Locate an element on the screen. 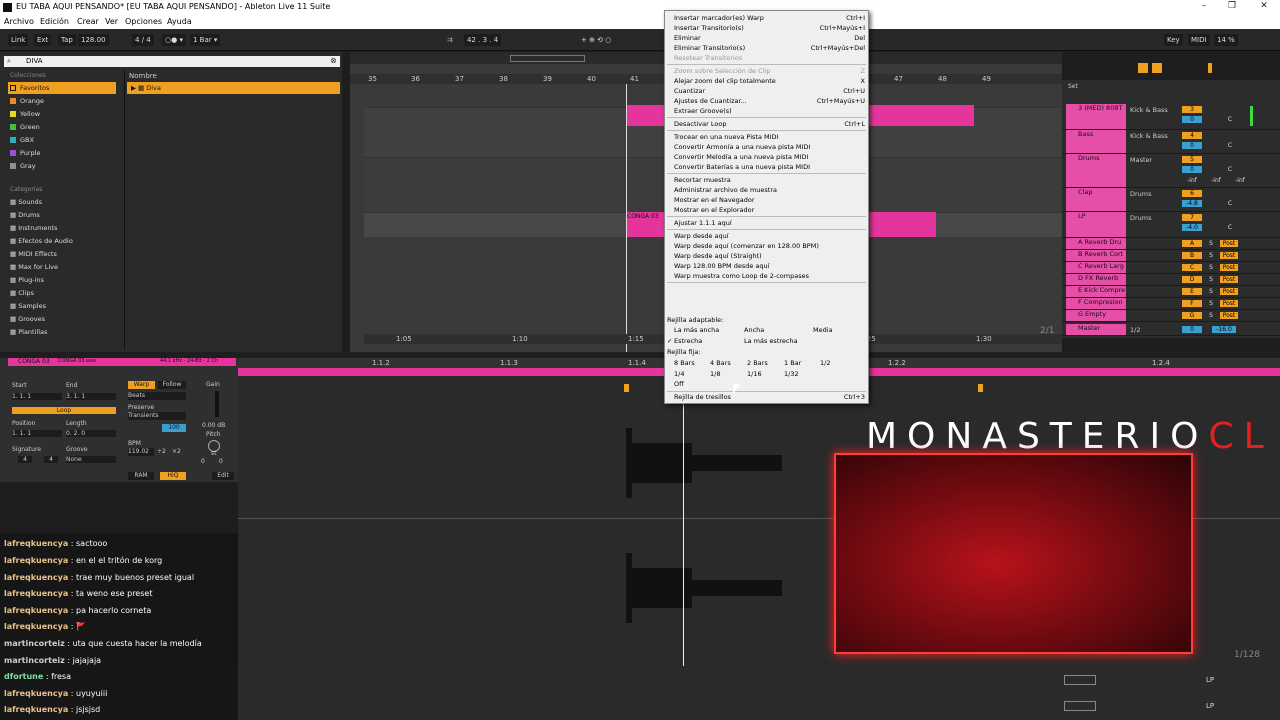  warp-button: Warp is located at coordinates (141, 385).